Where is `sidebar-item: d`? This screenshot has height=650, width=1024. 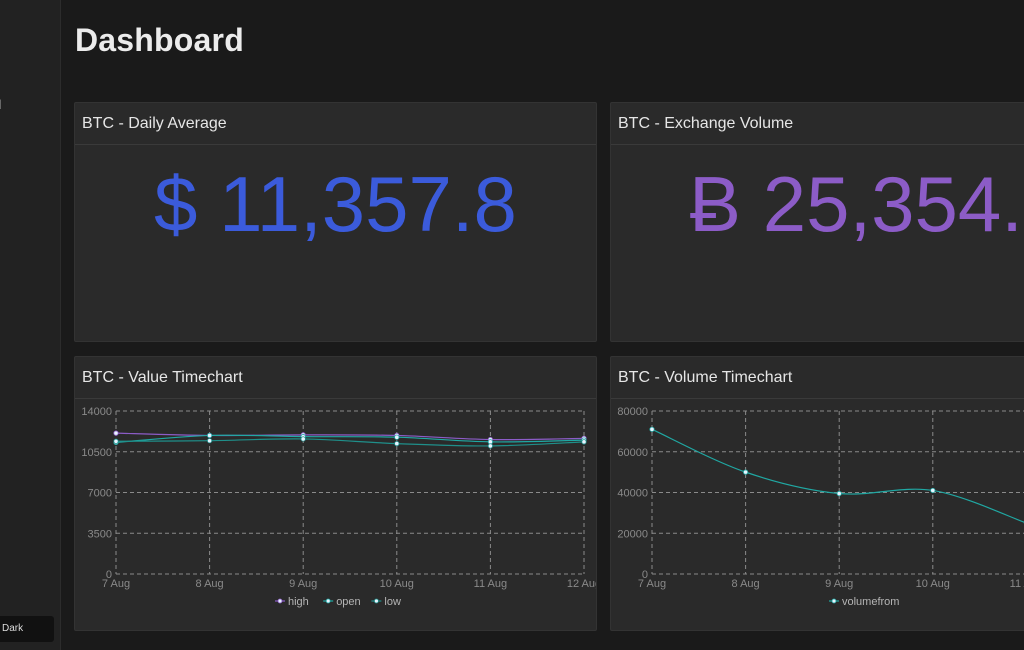 sidebar-item: d is located at coordinates (30, 104).